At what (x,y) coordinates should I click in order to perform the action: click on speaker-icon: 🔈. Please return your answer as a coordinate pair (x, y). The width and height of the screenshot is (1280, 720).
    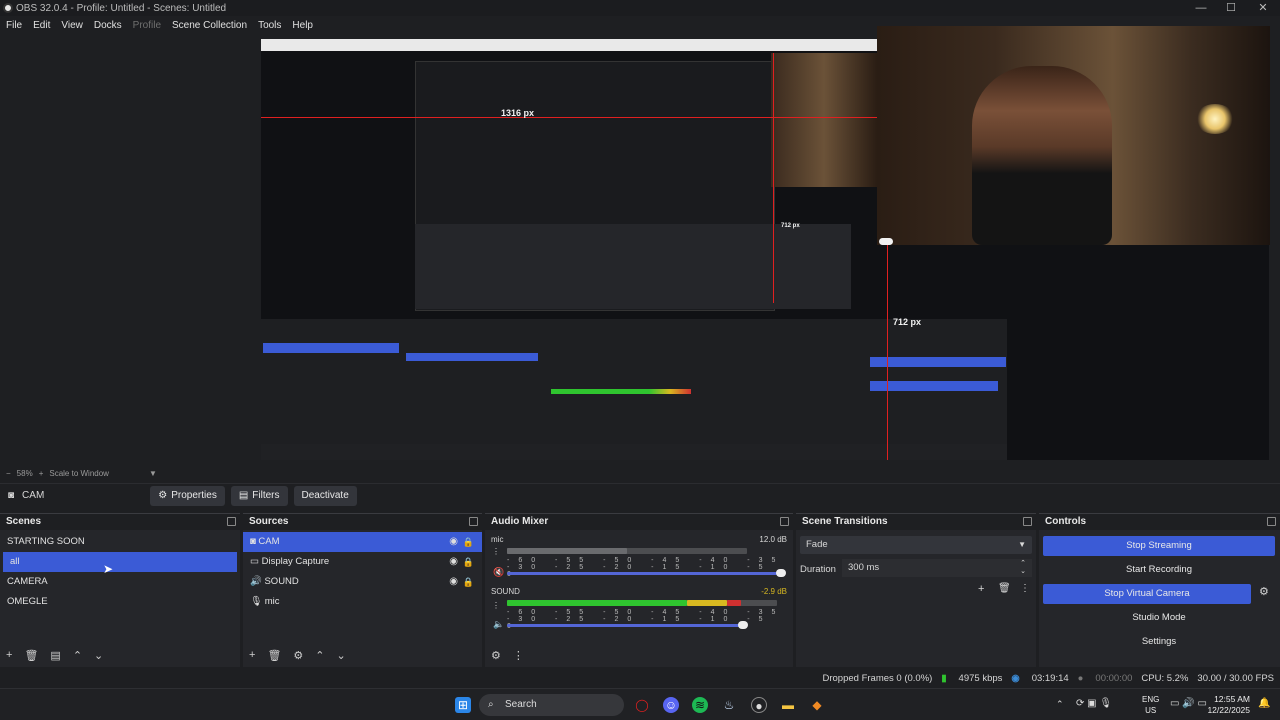
    Looking at the image, I should click on (498, 624).